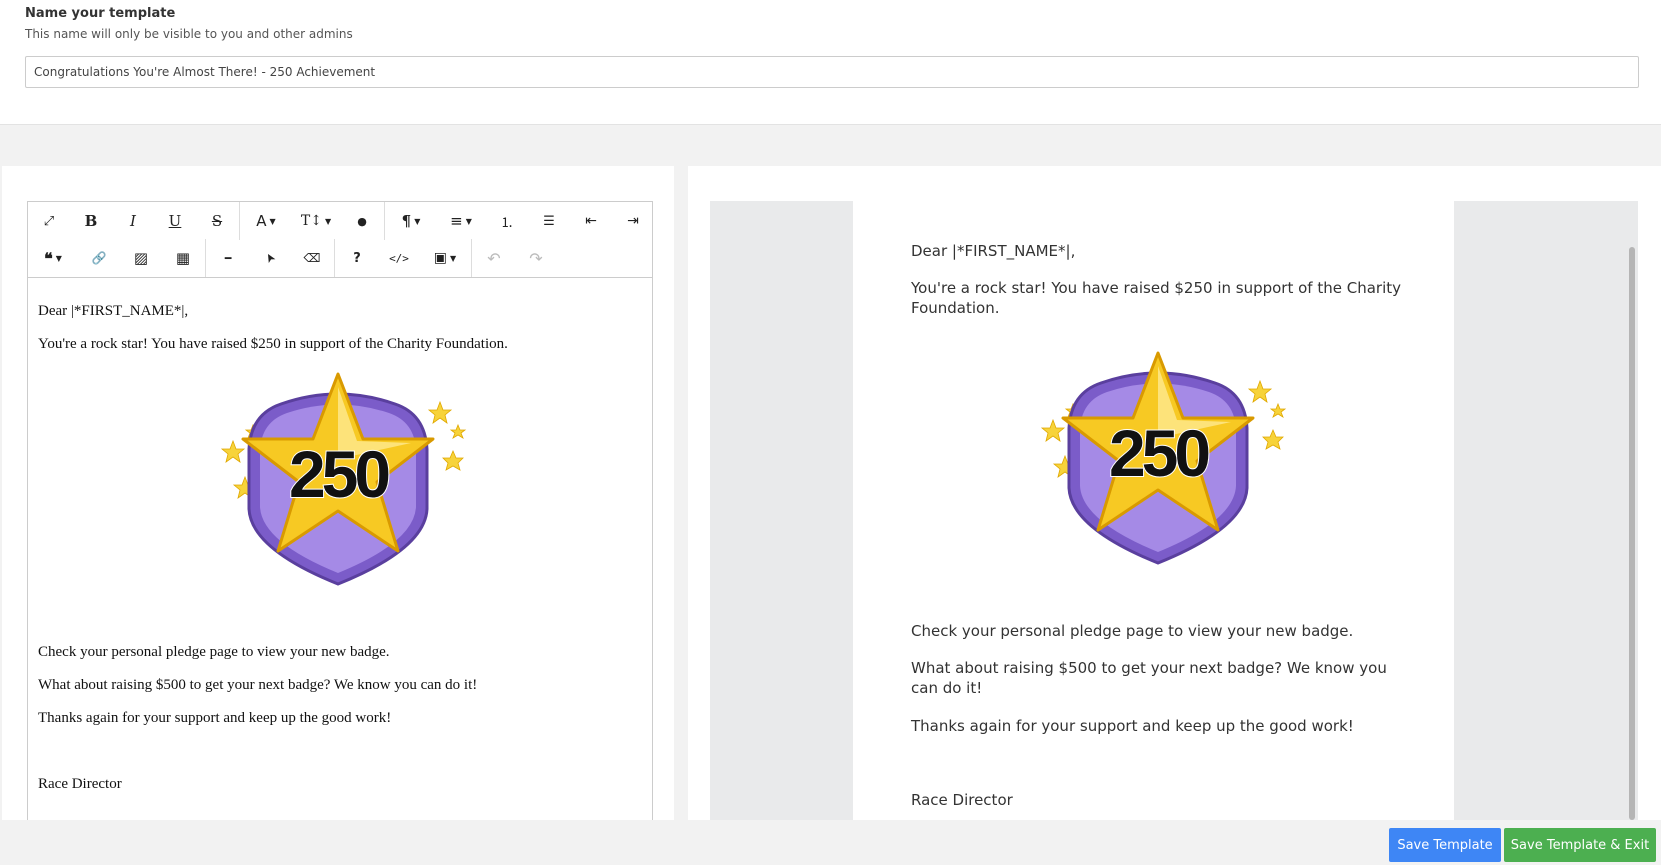 This screenshot has width=1661, height=865. I want to click on outdent-button: ⇤, so click(591, 221).